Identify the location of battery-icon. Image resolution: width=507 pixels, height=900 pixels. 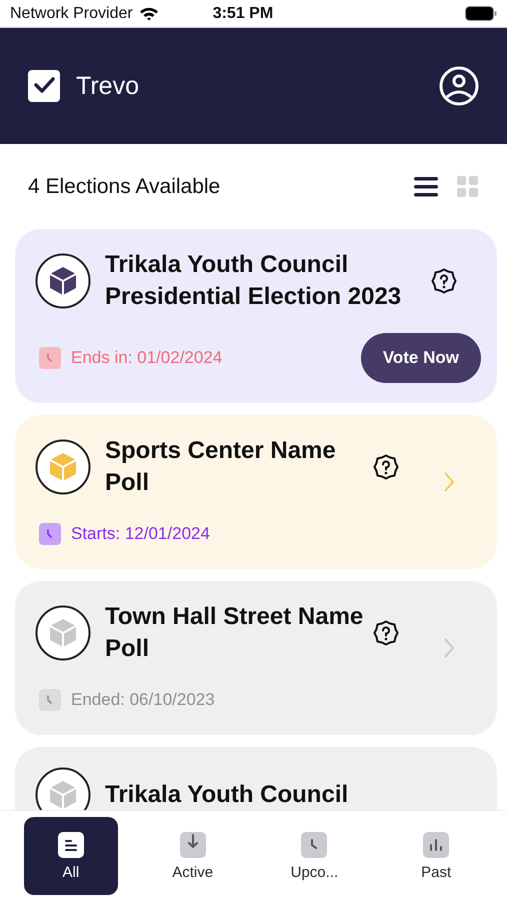
(481, 13).